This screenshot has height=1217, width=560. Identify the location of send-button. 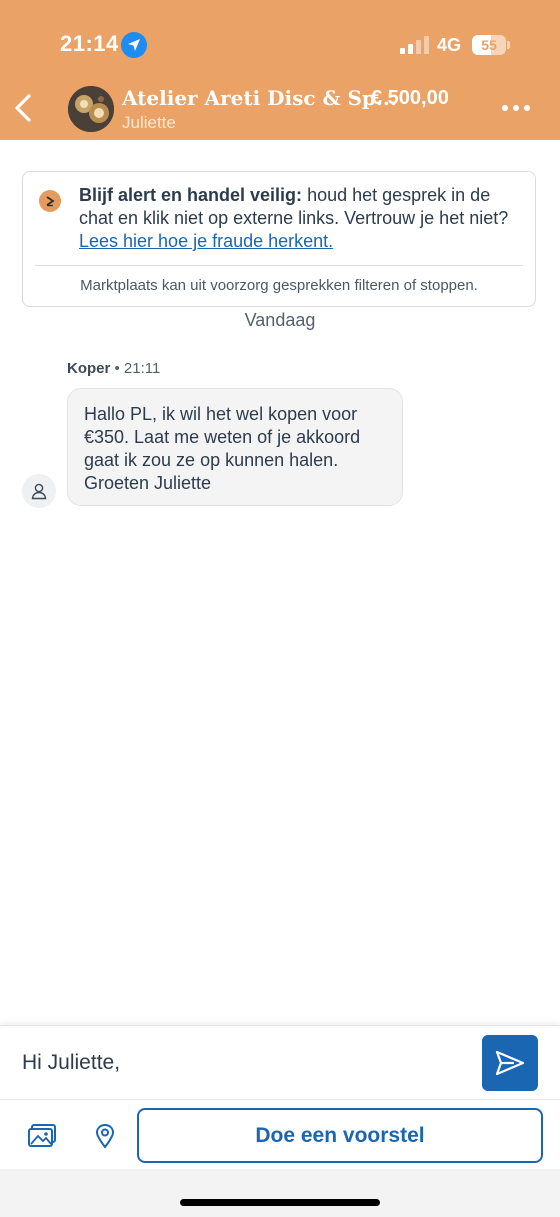
(510, 1063).